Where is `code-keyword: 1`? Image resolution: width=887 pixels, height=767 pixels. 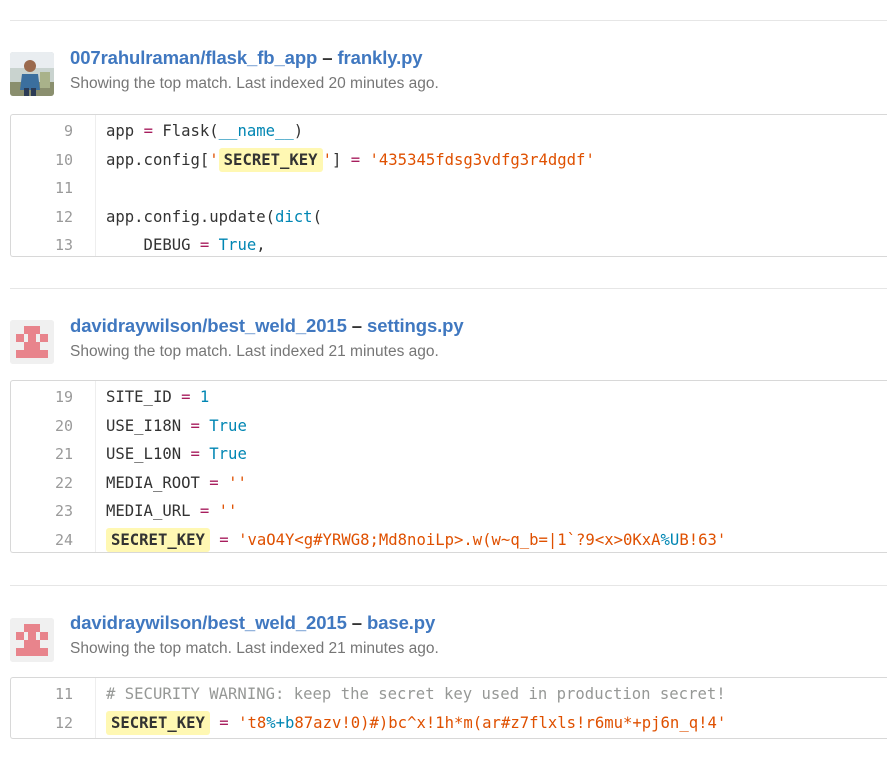 code-keyword: 1 is located at coordinates (204, 397).